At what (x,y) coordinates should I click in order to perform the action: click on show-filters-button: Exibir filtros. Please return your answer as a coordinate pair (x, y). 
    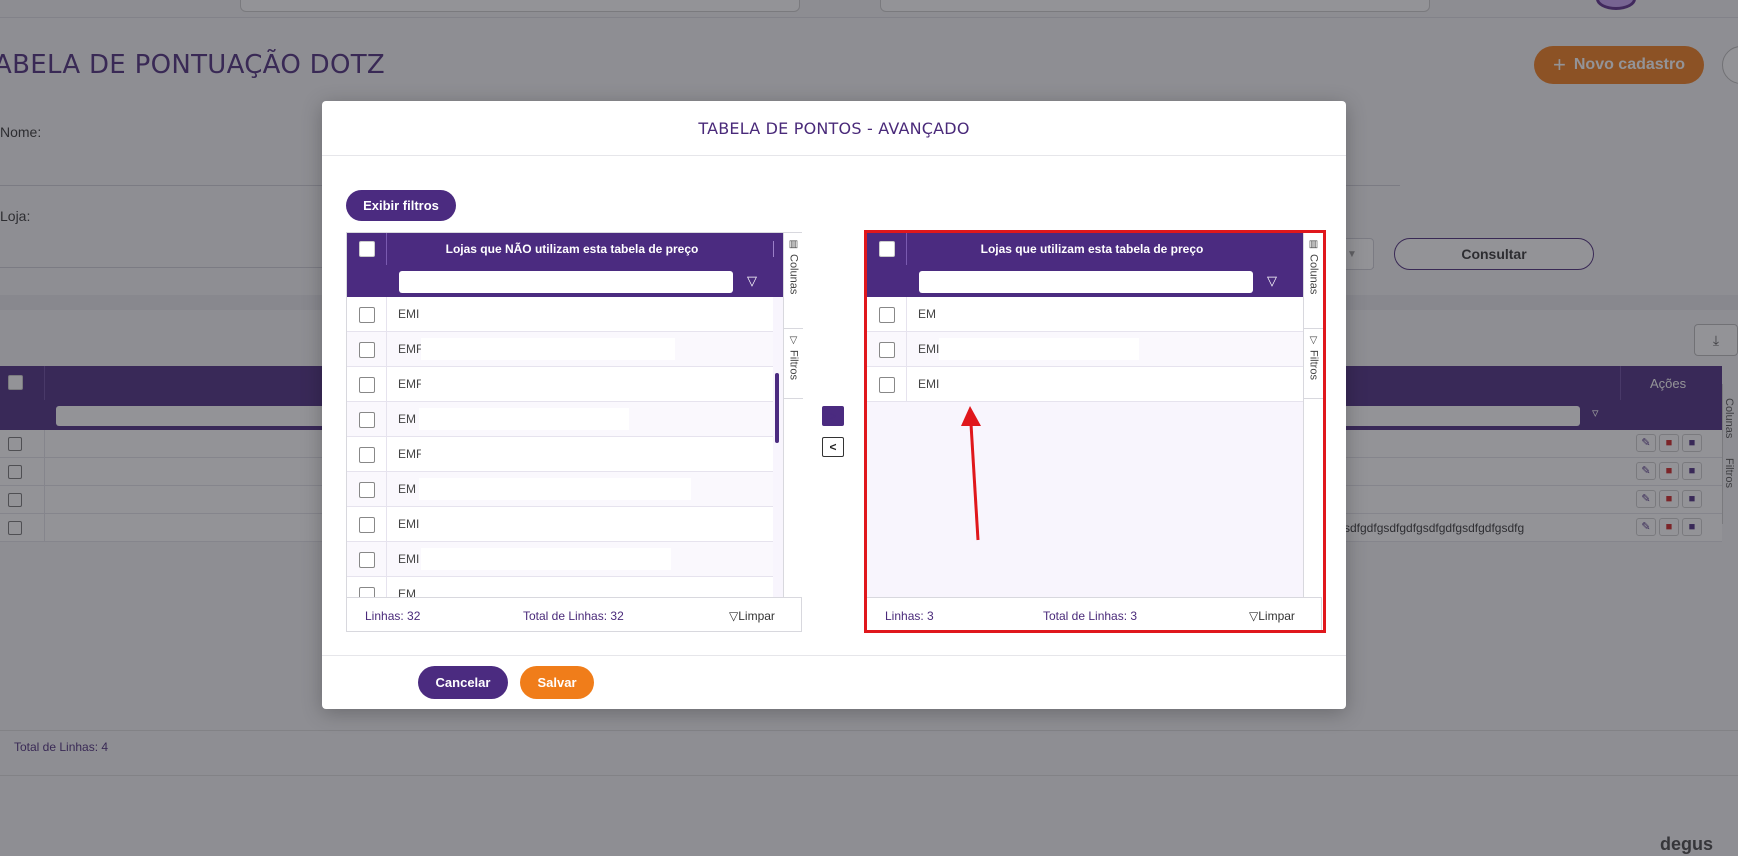
    Looking at the image, I should click on (401, 205).